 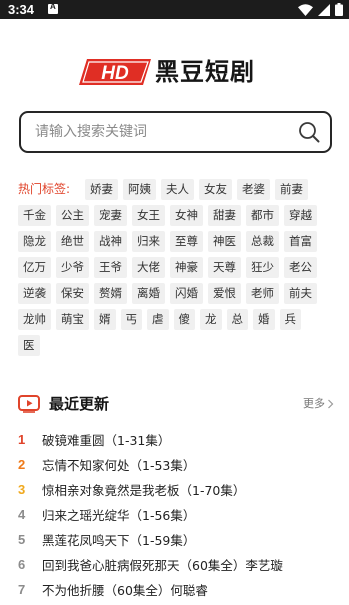 I want to click on tag-chip: 龙帅, so click(x=34, y=319).